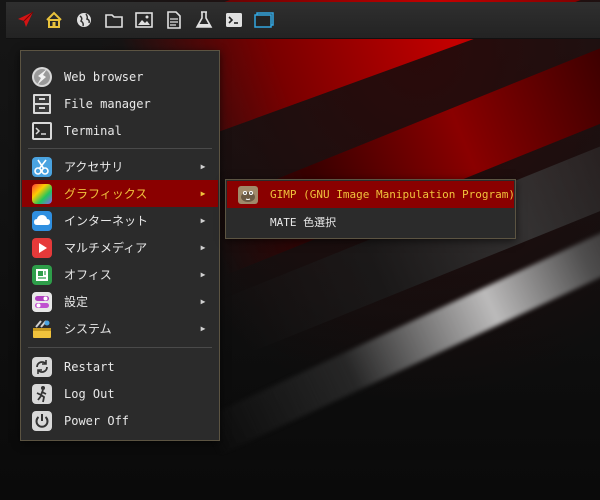  I want to click on menu-item-label: システム, so click(88, 329).